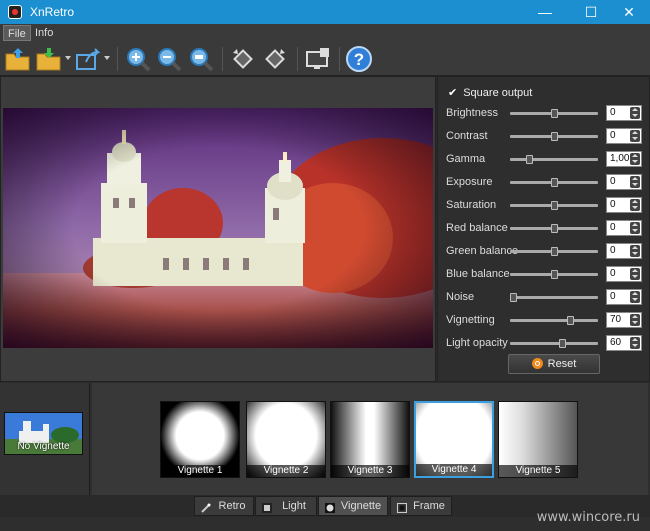 The height and width of the screenshot is (531, 650). I want to click on param-label: Red balance, so click(477, 228).